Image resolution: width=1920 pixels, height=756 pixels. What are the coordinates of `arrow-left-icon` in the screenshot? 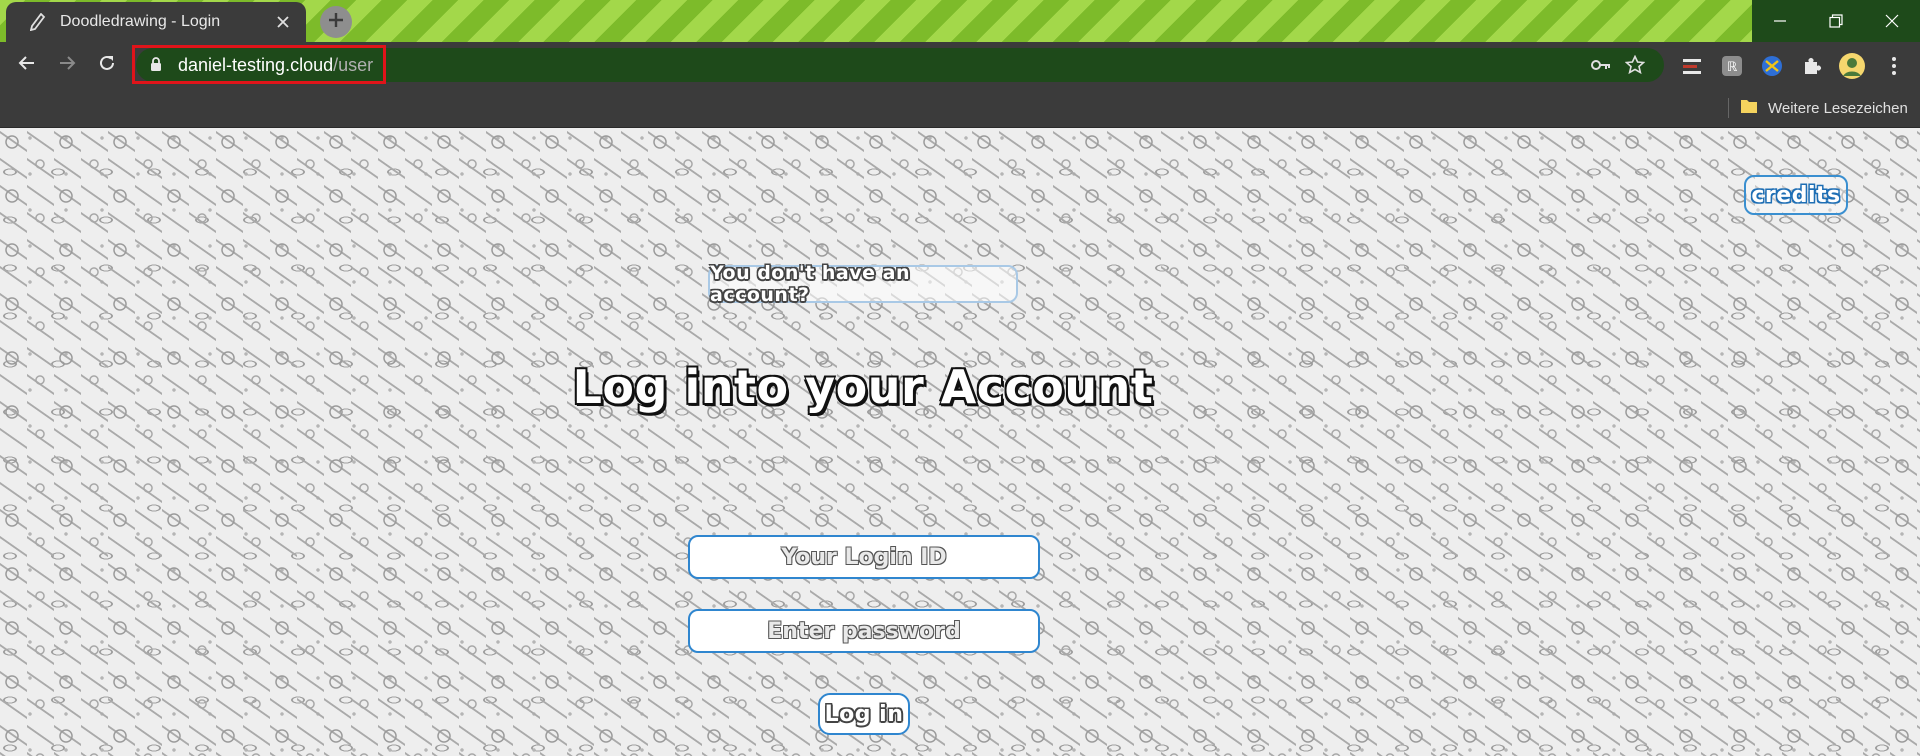 It's located at (27, 65).